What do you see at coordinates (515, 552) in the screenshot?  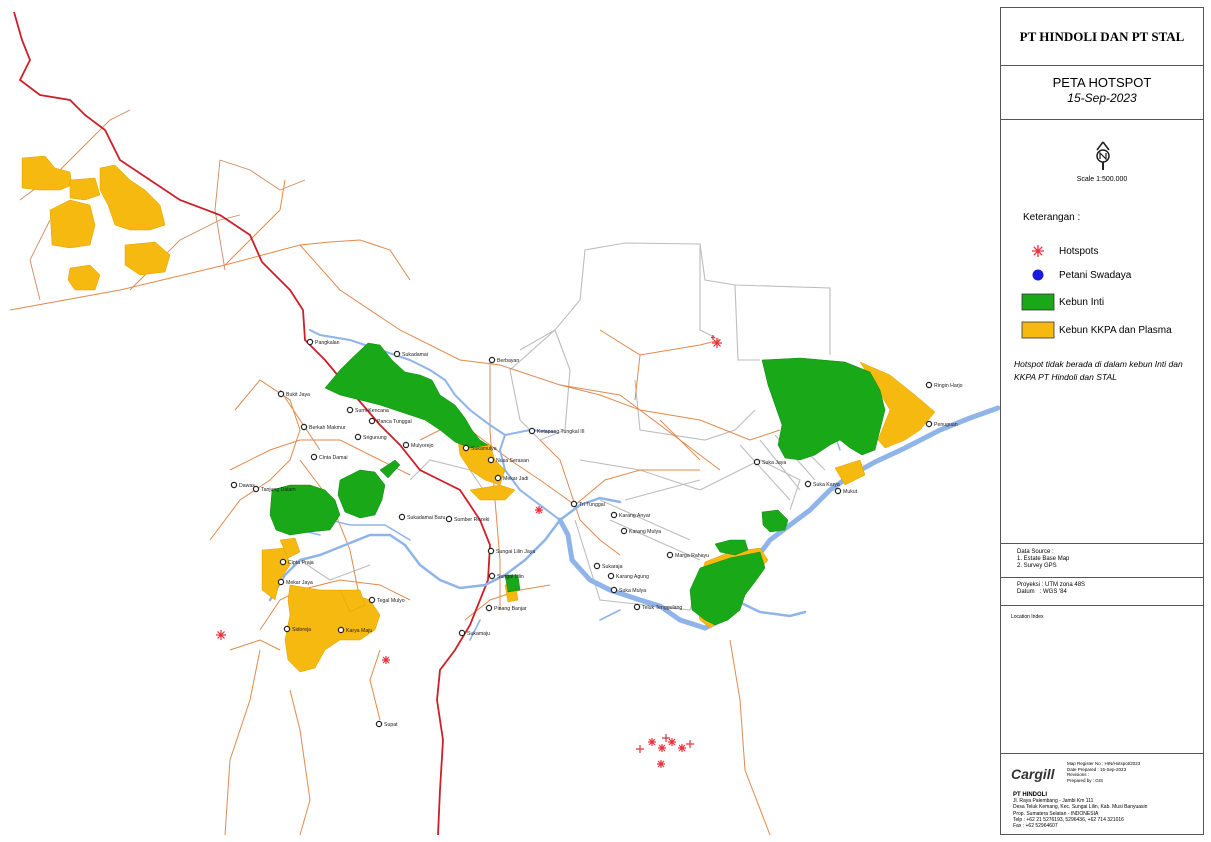 I see `village-label: Sungai Lilin Jaya` at bounding box center [515, 552].